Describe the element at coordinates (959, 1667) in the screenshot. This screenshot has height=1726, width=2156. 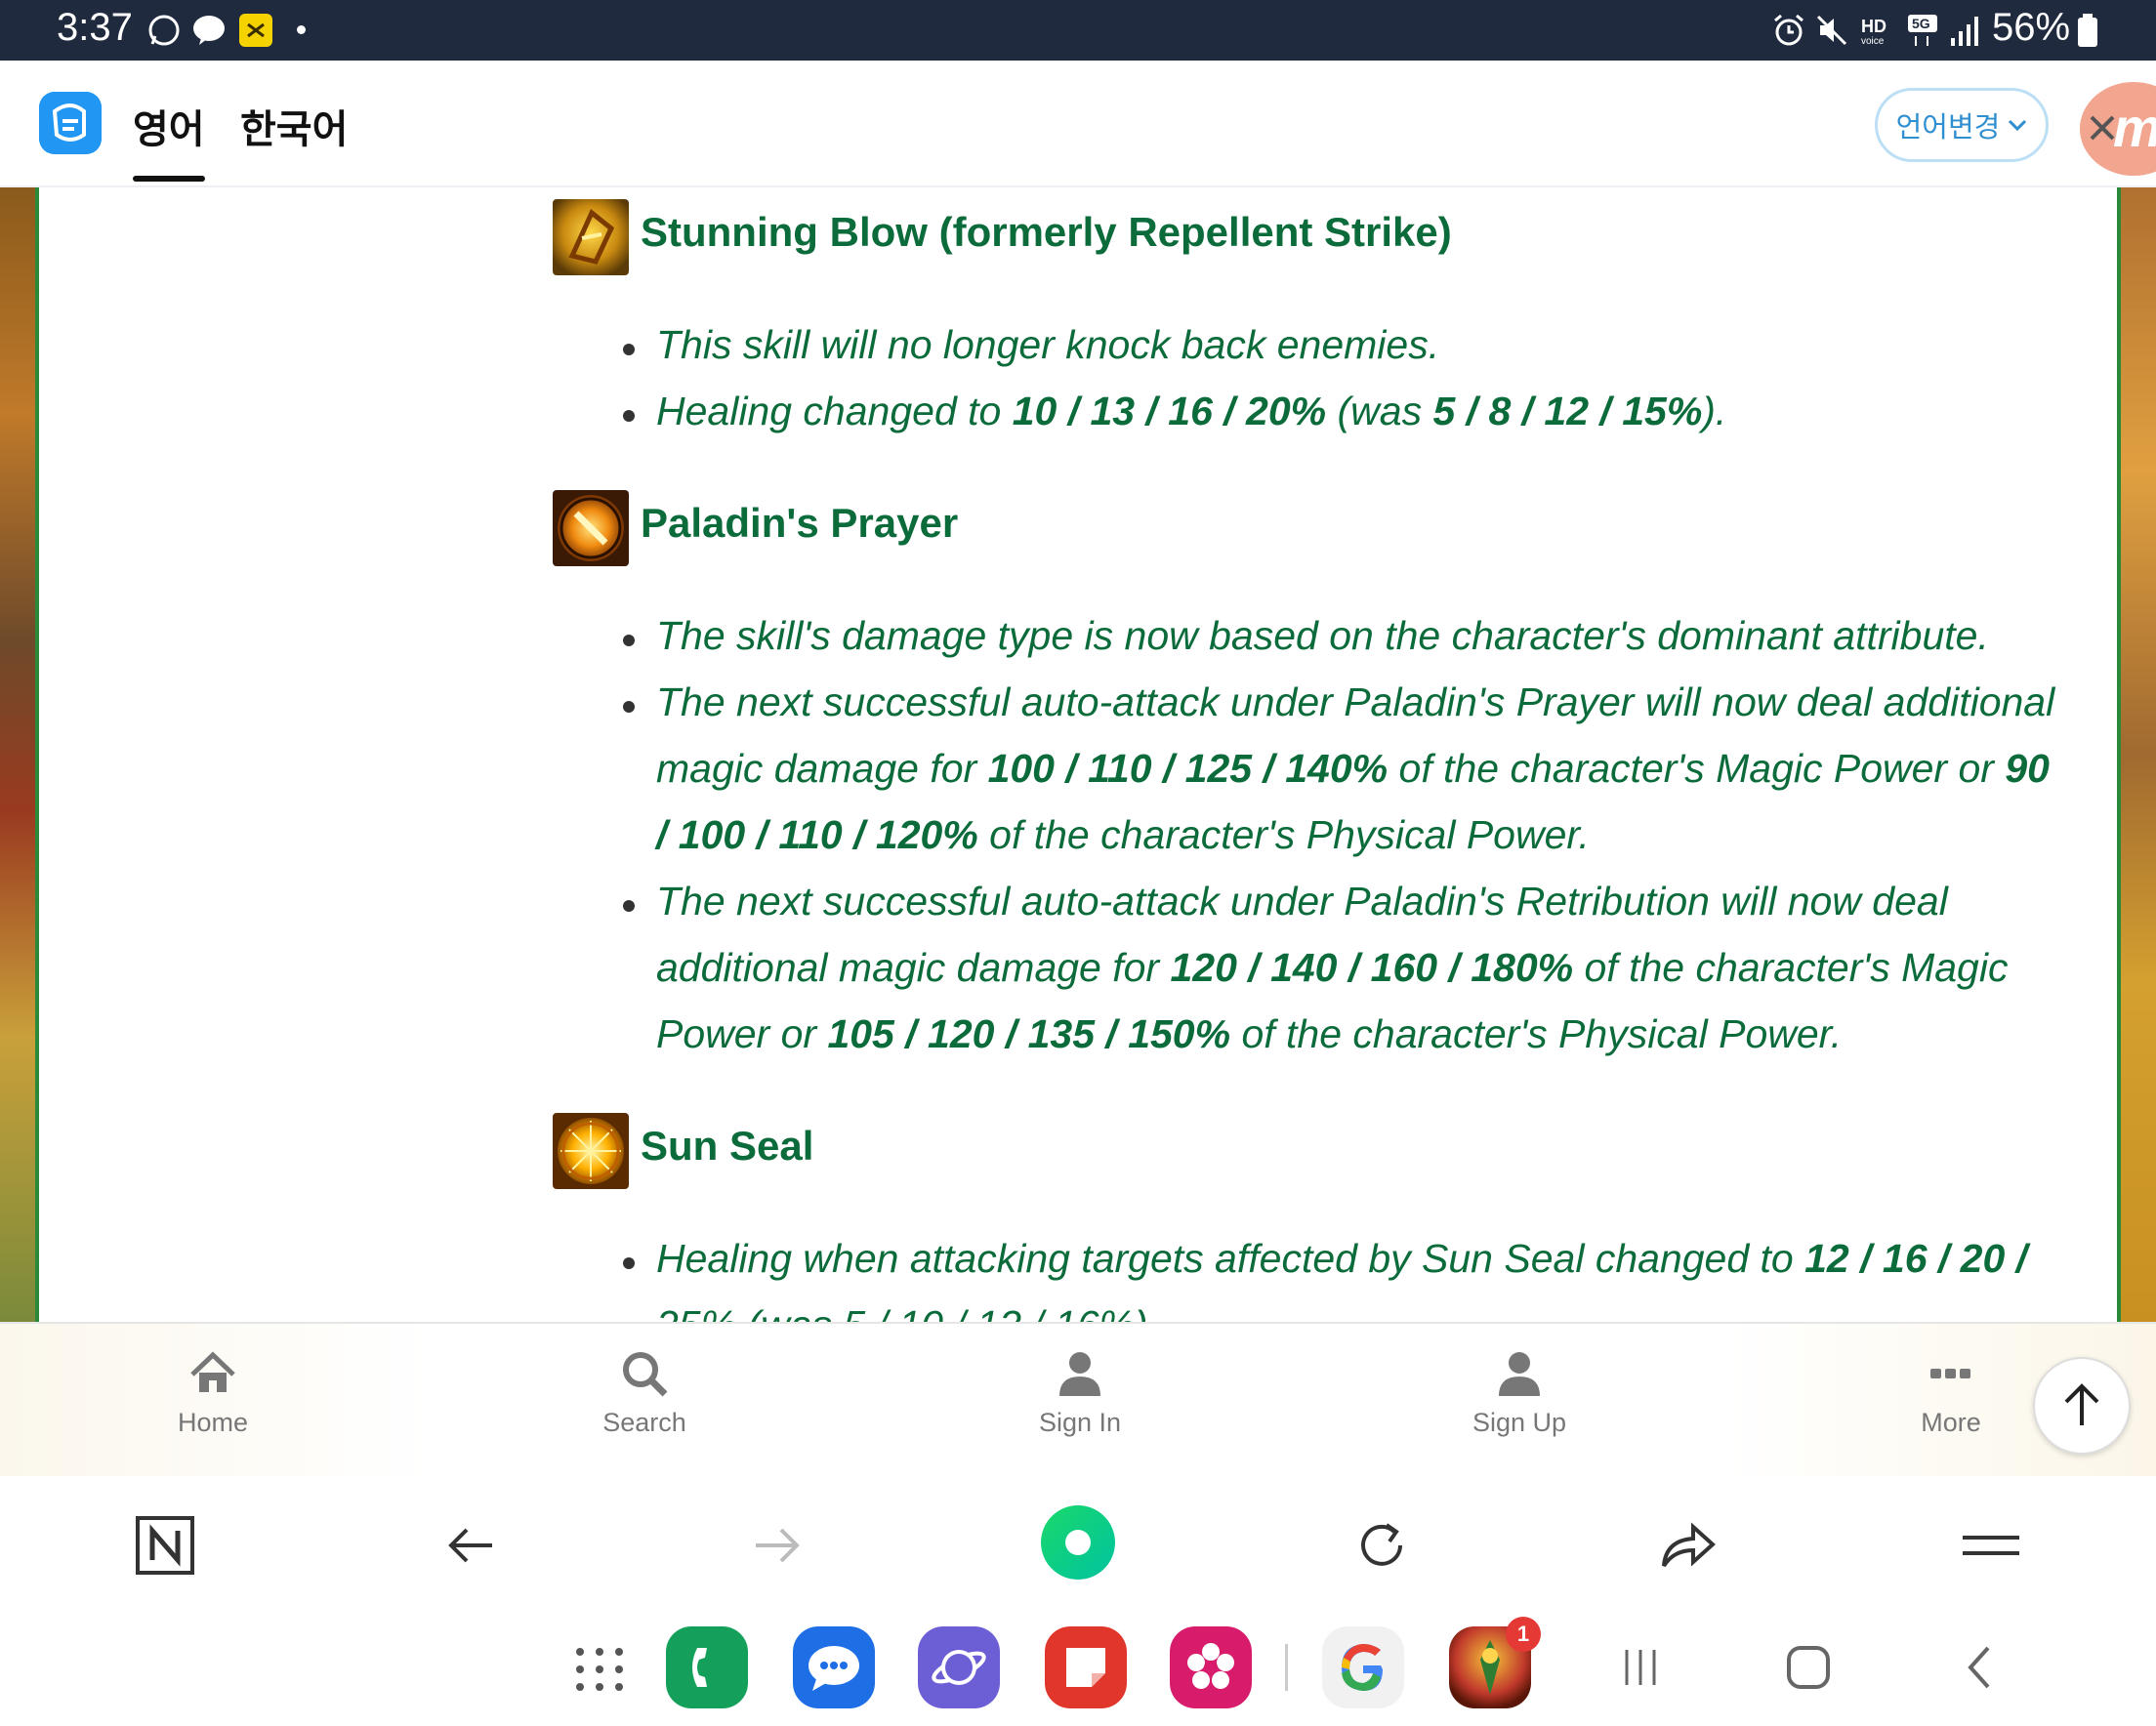
I see `internet-app-icon` at that location.